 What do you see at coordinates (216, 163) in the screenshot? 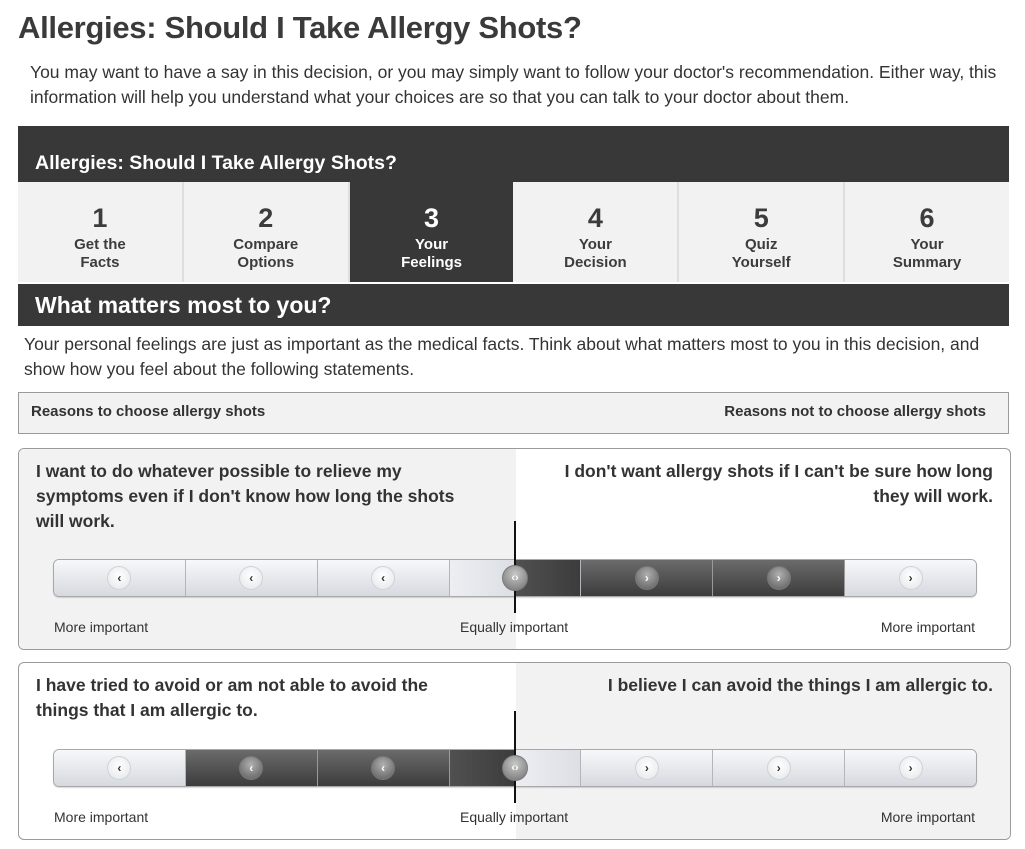
I see `tool-title: Allergies: Should I Take Allergy Shots?` at bounding box center [216, 163].